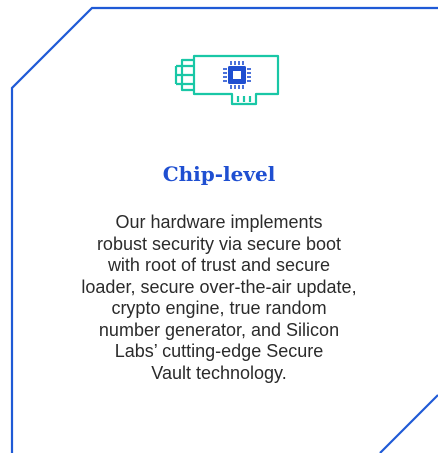 This screenshot has width=438, height=453. What do you see at coordinates (219, 222) in the screenshot?
I see `description-line: Our hardware implements` at bounding box center [219, 222].